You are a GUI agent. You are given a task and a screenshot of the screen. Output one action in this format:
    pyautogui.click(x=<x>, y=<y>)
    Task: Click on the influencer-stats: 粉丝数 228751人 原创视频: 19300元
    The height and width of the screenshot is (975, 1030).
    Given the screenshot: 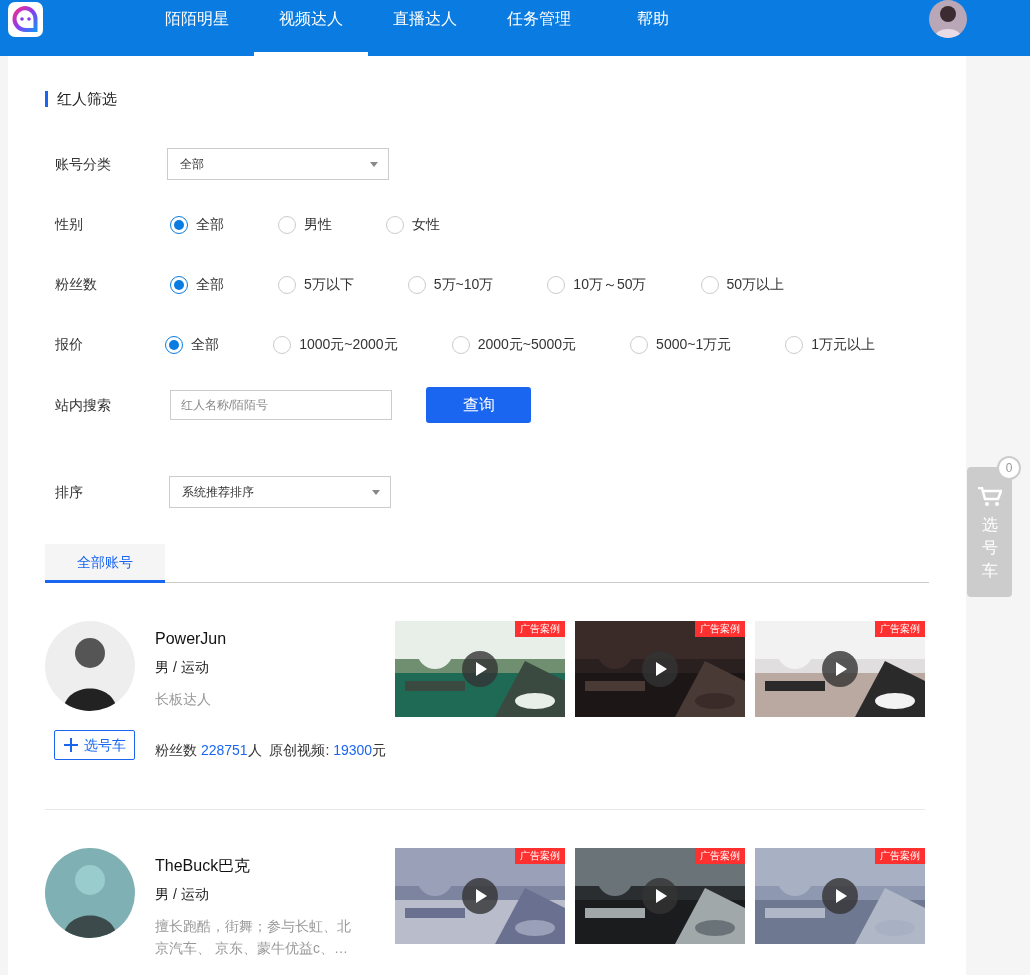 What is the action you would take?
    pyautogui.click(x=271, y=750)
    